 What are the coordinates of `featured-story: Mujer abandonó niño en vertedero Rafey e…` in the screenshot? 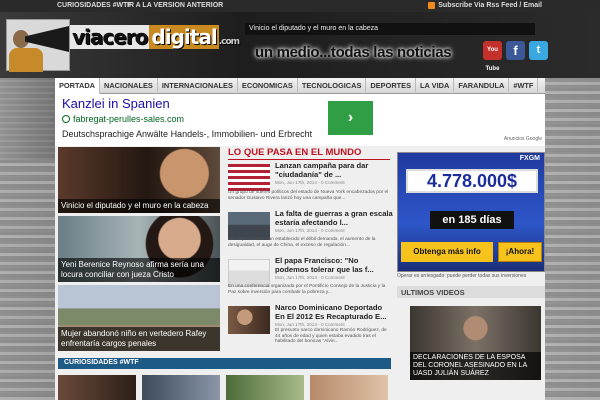 It's located at (139, 318).